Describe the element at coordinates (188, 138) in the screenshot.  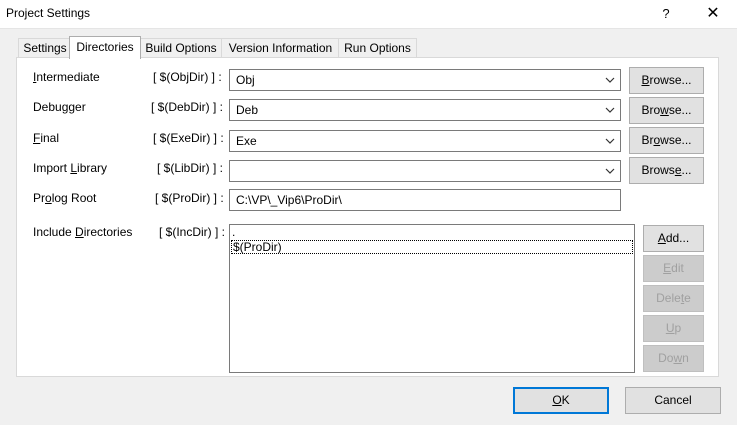
I see `final-macro: [ $(ExeDir) ] :` at that location.